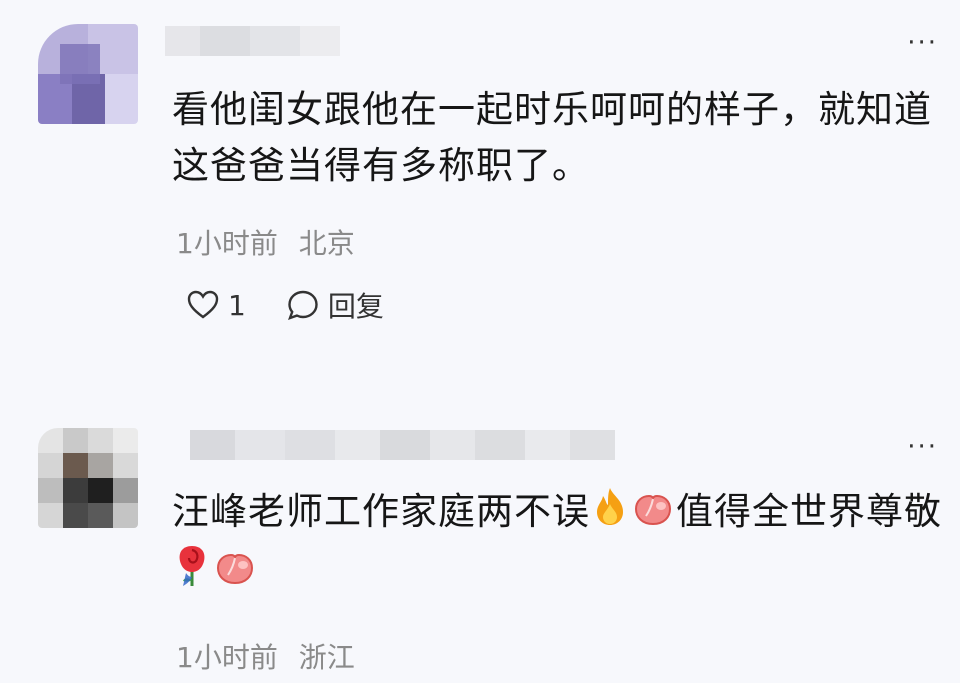 This screenshot has height=683, width=960. What do you see at coordinates (303, 305) in the screenshot?
I see `reply-bubble-icon` at bounding box center [303, 305].